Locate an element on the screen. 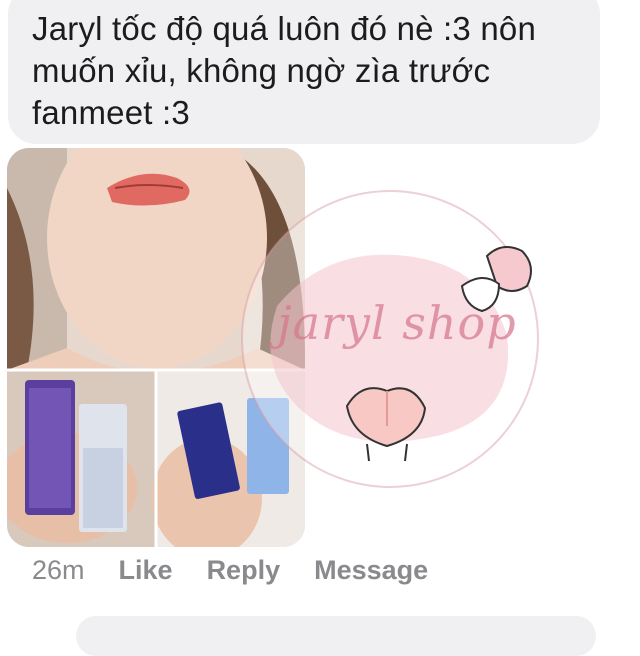 The width and height of the screenshot is (640, 656). watermark-text: jaryl shop is located at coordinates (397, 323).